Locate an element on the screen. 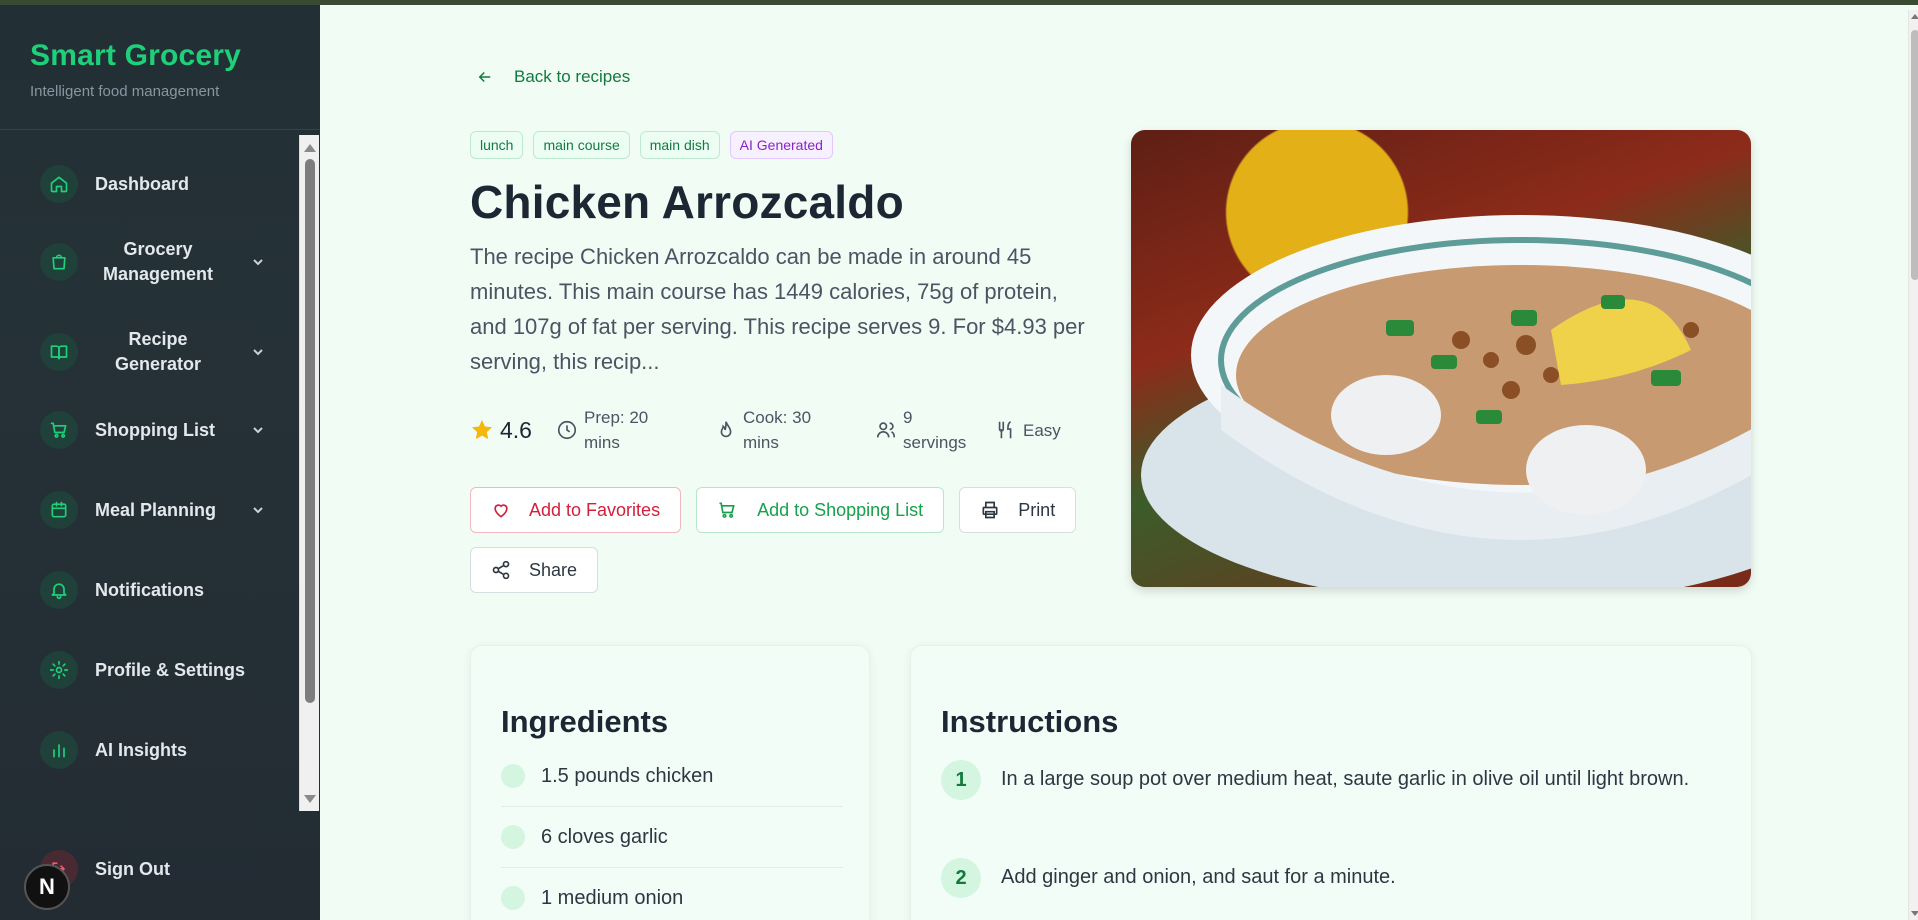 The height and width of the screenshot is (920, 1918). sidebar-item-profile-settings: Profile & Settings is located at coordinates (155, 670).